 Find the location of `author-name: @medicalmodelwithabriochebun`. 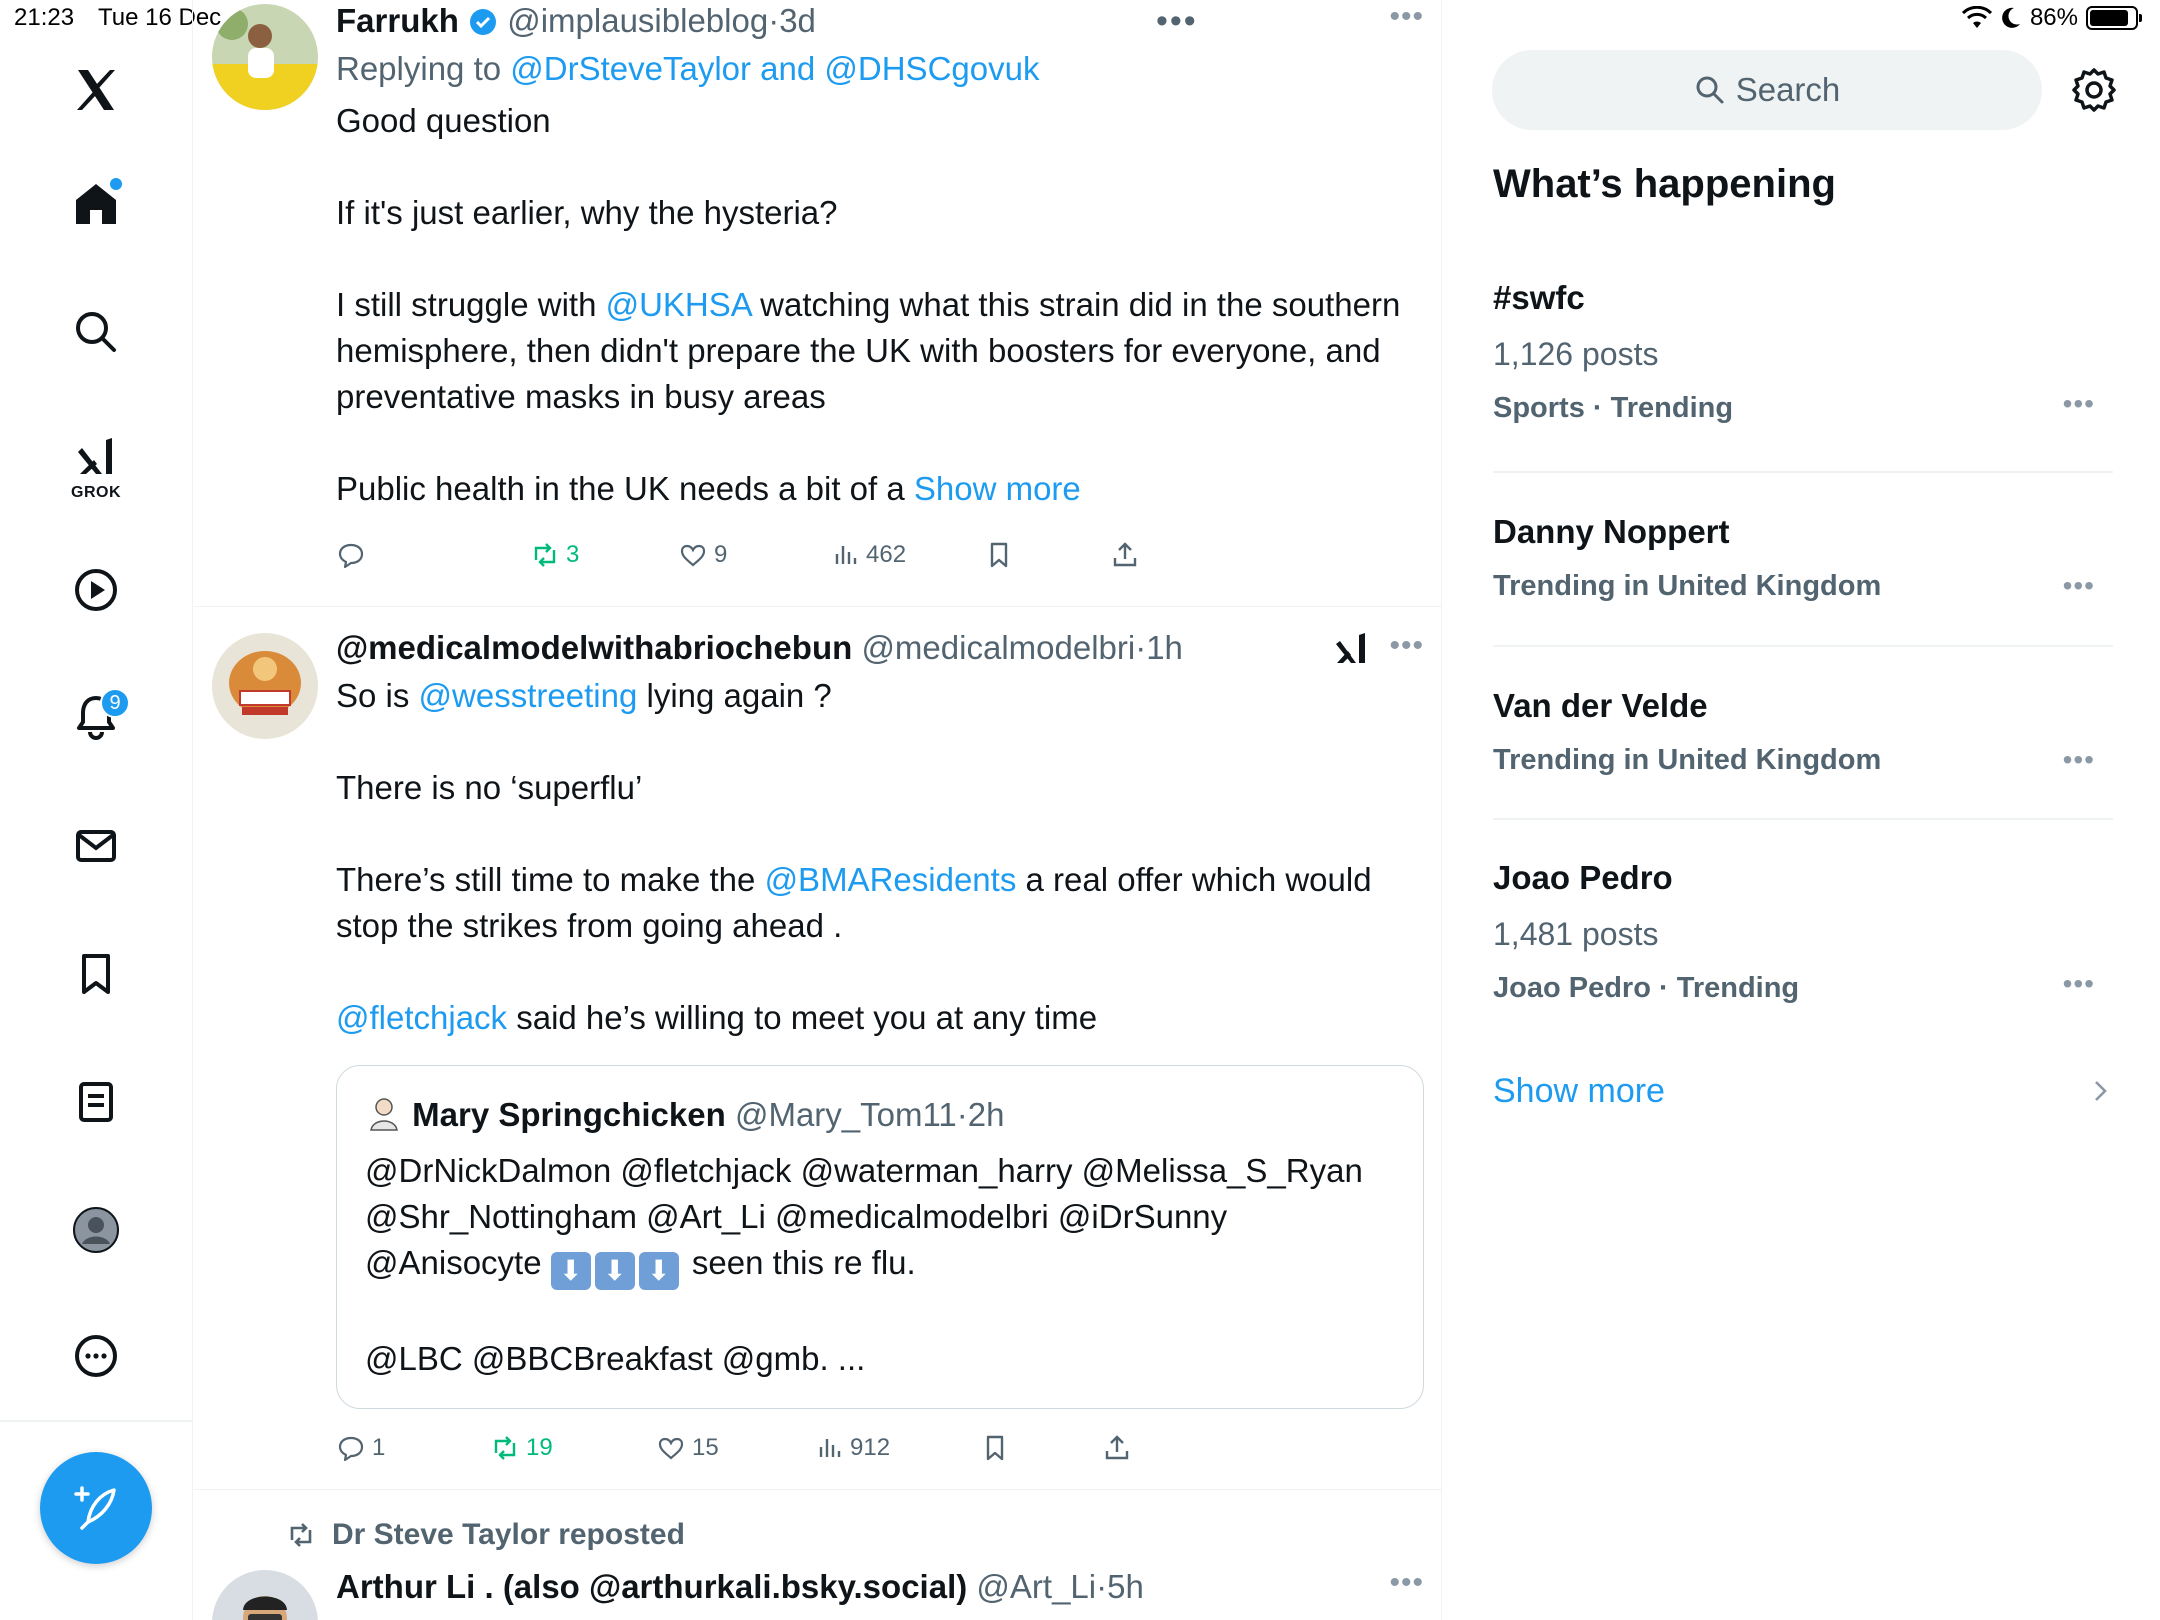

author-name: @medicalmodelwithabriochebun is located at coordinates (594, 647).